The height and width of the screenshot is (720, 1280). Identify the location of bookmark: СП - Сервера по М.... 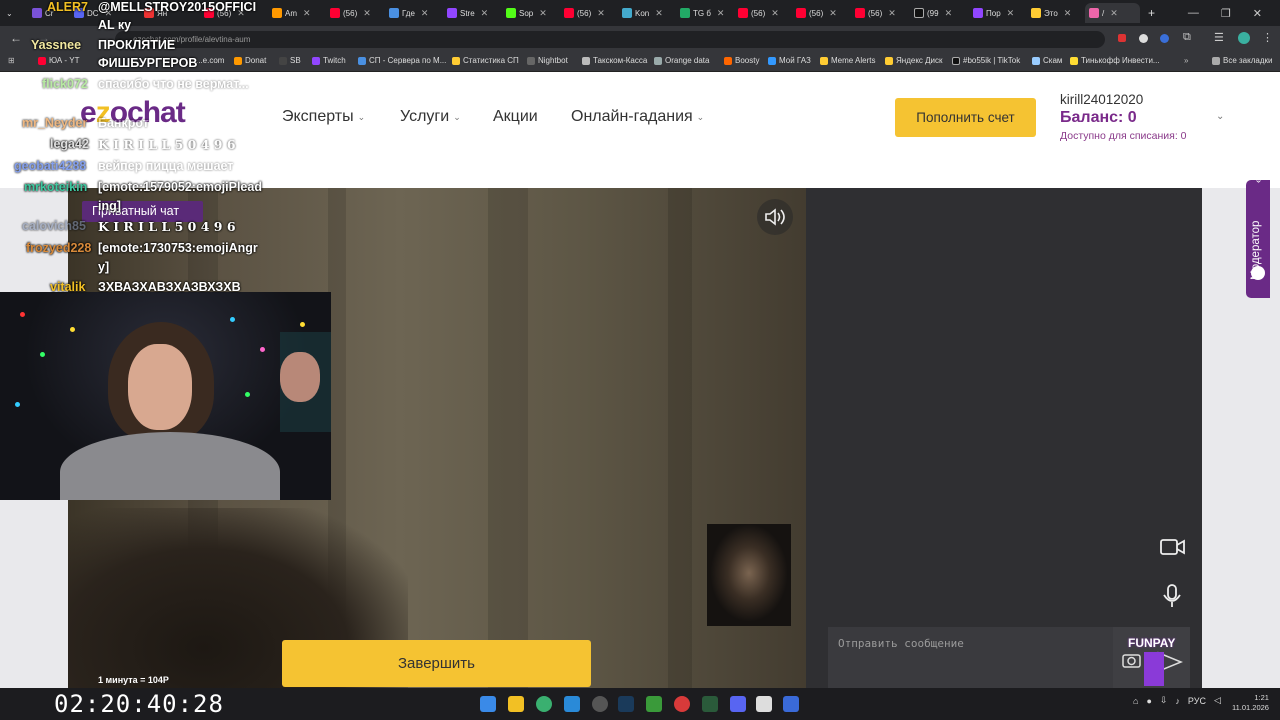
(402, 60).